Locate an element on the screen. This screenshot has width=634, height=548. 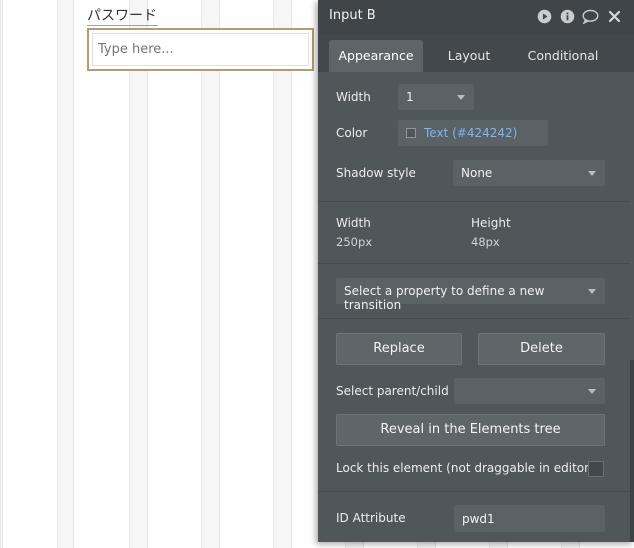
delete-button: Delete is located at coordinates (541, 349).